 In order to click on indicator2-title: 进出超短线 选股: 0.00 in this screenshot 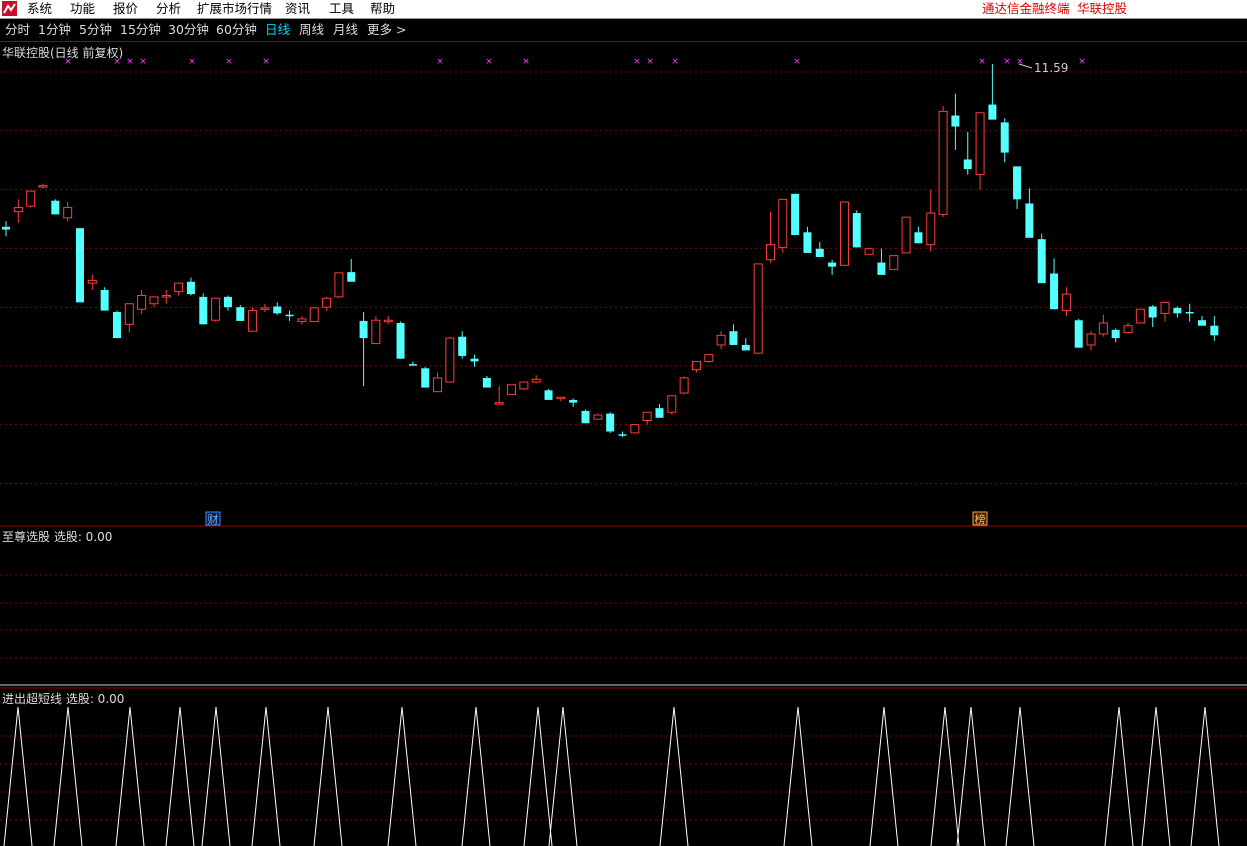, I will do `click(63, 699)`.